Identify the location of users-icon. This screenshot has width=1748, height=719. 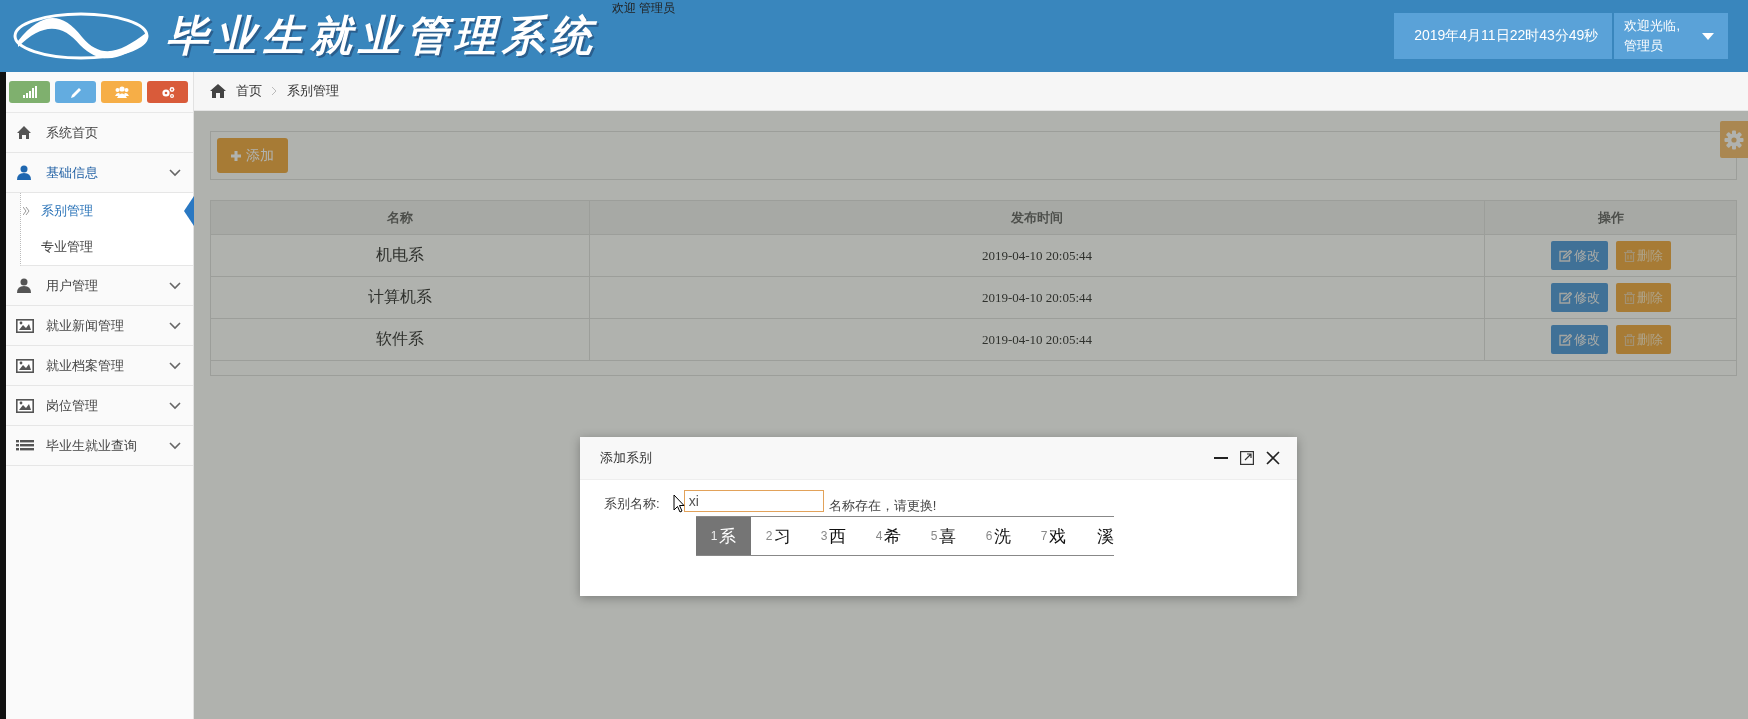
(121, 92).